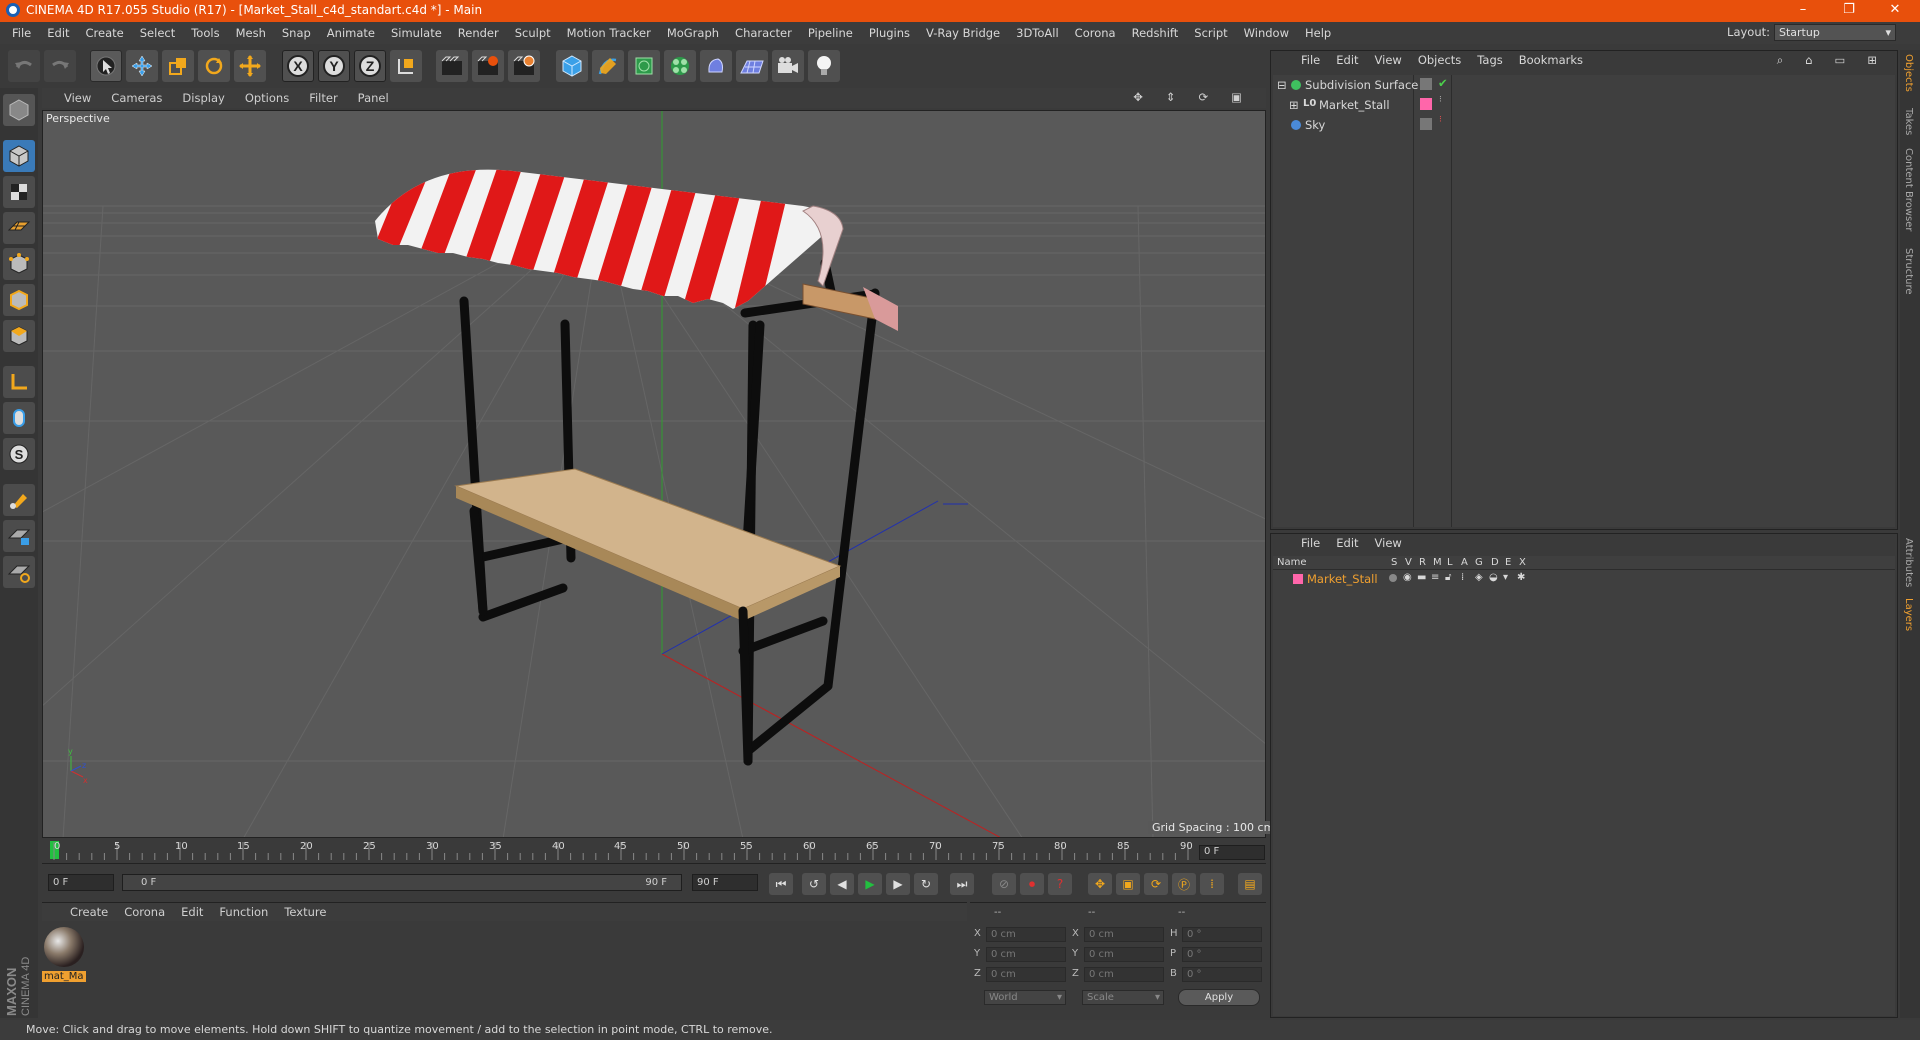 The height and width of the screenshot is (1040, 1920). What do you see at coordinates (488, 66) in the screenshot?
I see `render-to-picture-viewer-icon` at bounding box center [488, 66].